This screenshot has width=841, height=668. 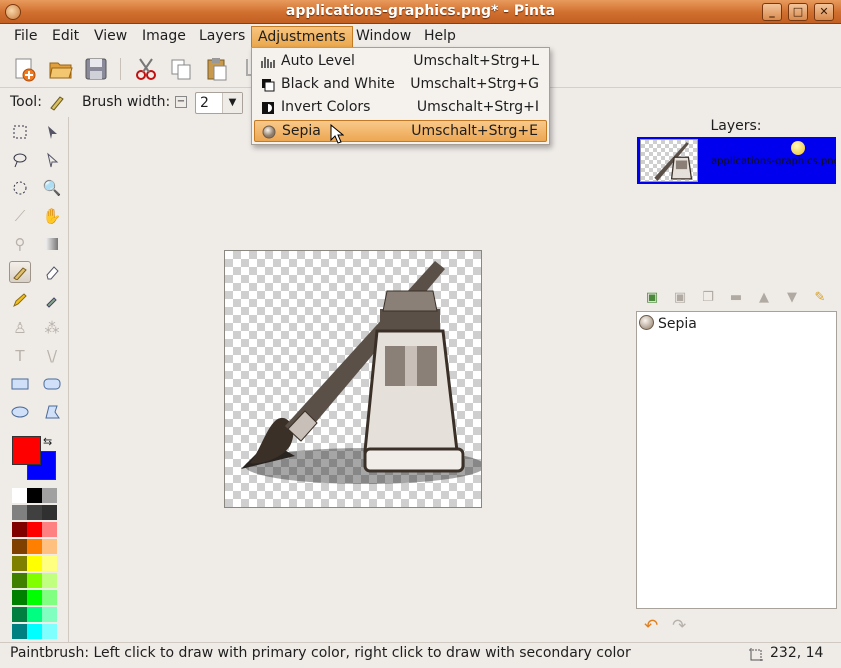 What do you see at coordinates (52, 300) in the screenshot?
I see `color-picker-icon` at bounding box center [52, 300].